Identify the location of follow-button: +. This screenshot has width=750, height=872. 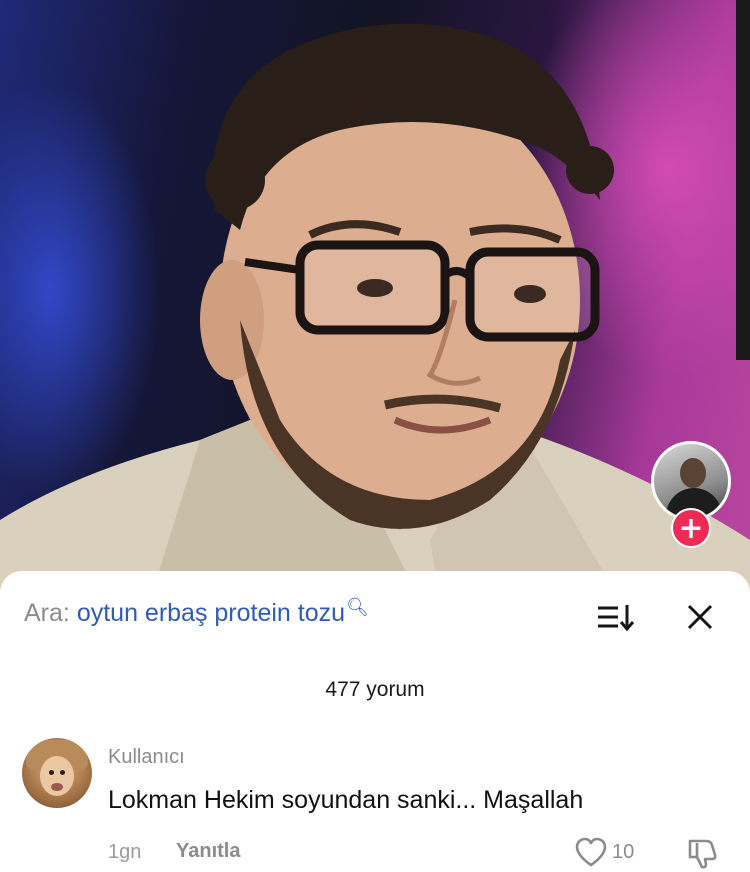
(691, 528).